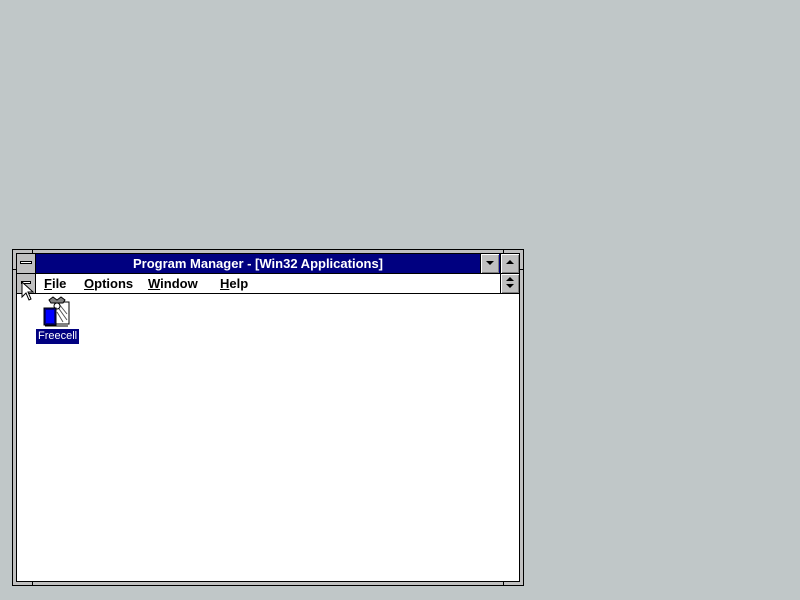 The width and height of the screenshot is (800, 600). I want to click on freecell-program-item: Freecell, so click(58, 321).